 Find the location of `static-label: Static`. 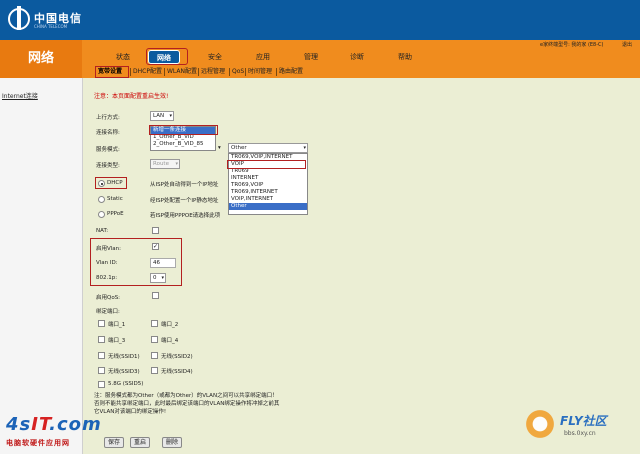

static-label: Static is located at coordinates (115, 199).